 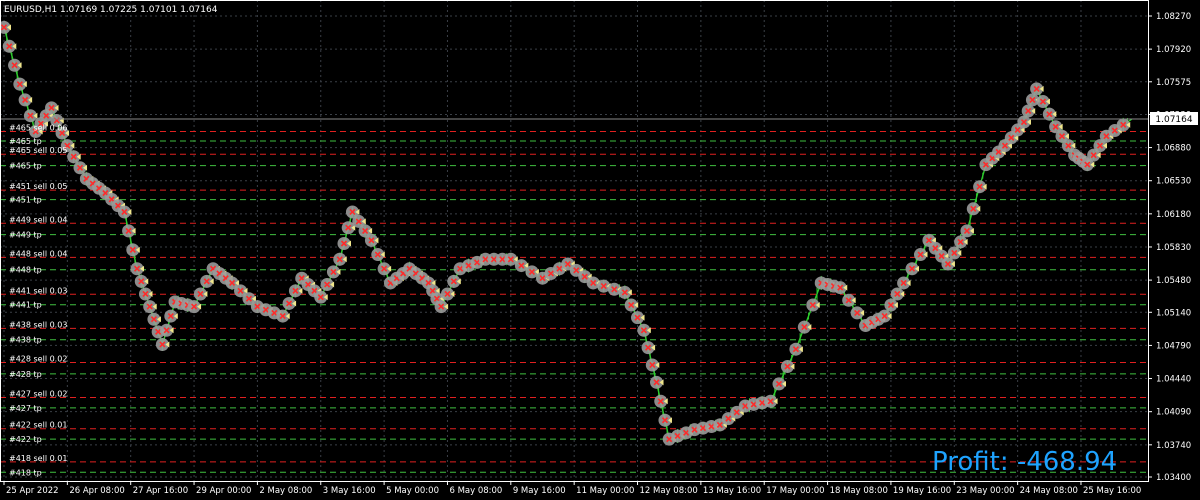 I want to click on order-sell-label: #449 sell 0.04, so click(x=38, y=219).